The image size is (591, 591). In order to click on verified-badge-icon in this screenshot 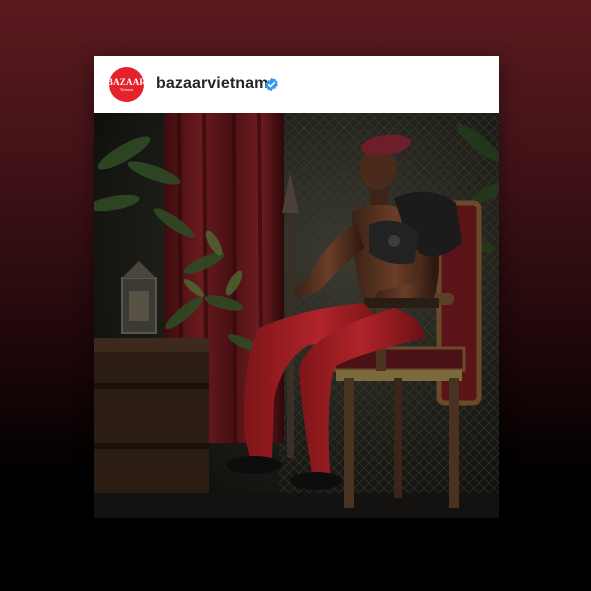, I will do `click(271, 84)`.